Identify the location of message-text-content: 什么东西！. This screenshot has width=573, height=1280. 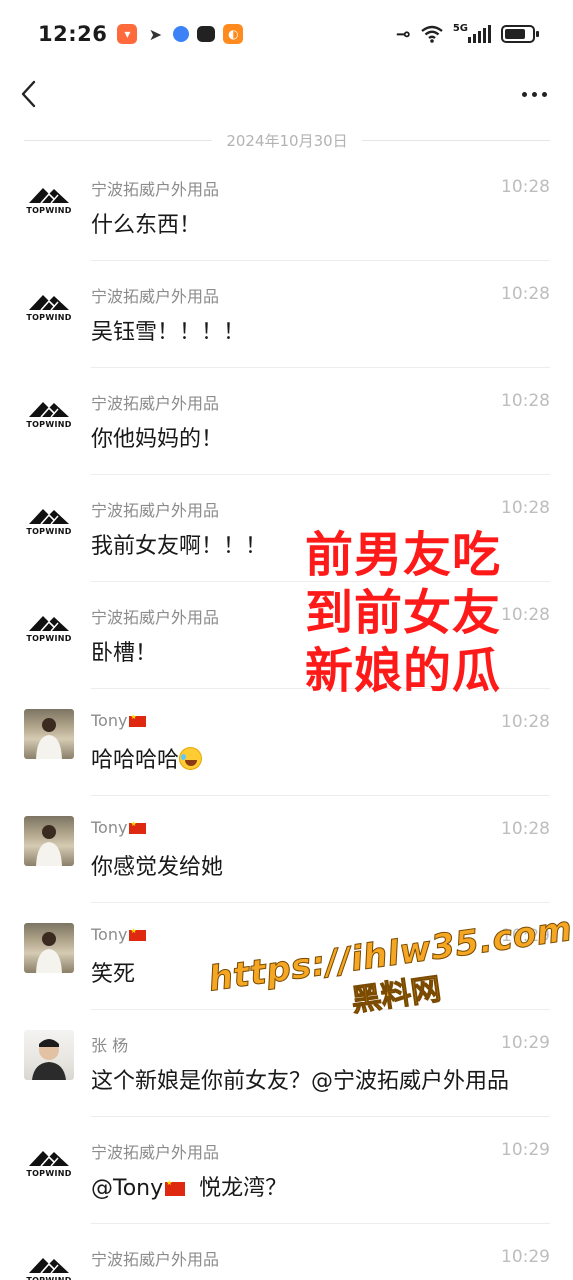
(146, 225).